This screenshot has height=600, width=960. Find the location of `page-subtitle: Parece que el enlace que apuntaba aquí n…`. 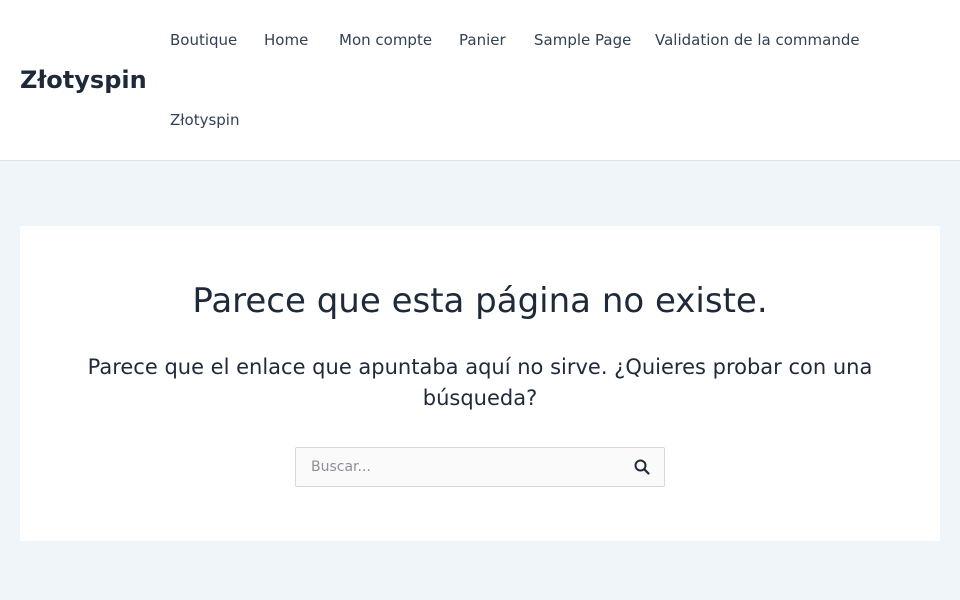

page-subtitle: Parece que el enlace que apuntaba aquí n… is located at coordinates (480, 382).